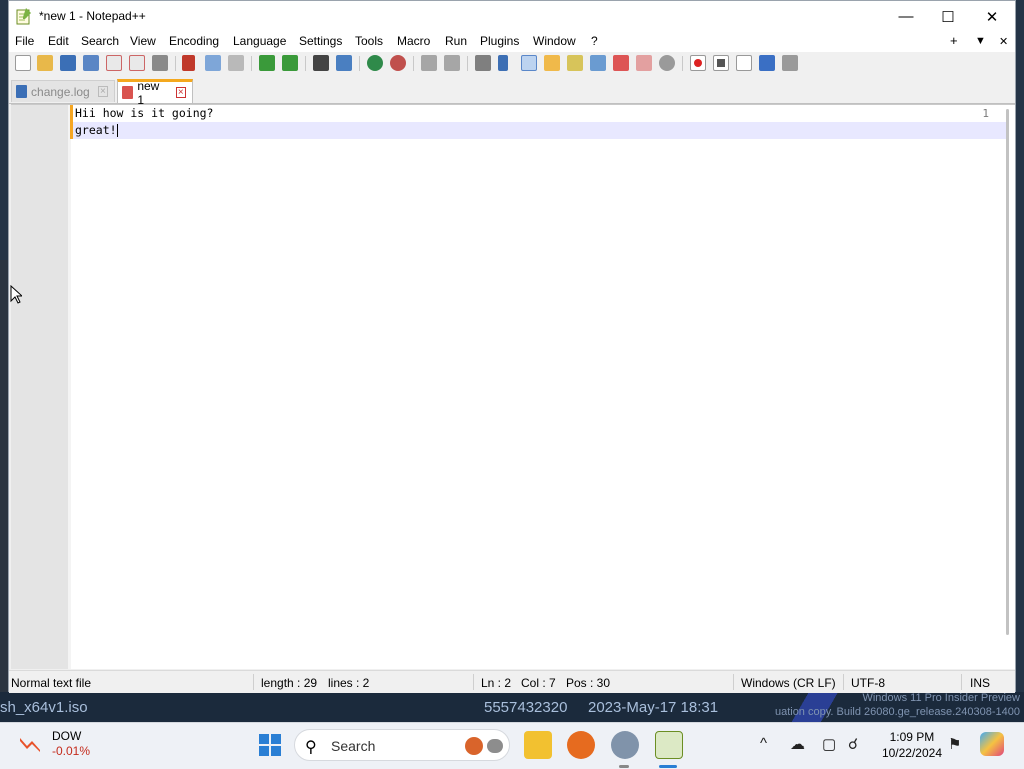 The width and height of the screenshot is (1024, 769). What do you see at coordinates (767, 63) in the screenshot?
I see `run-macro-multiple-icon` at bounding box center [767, 63].